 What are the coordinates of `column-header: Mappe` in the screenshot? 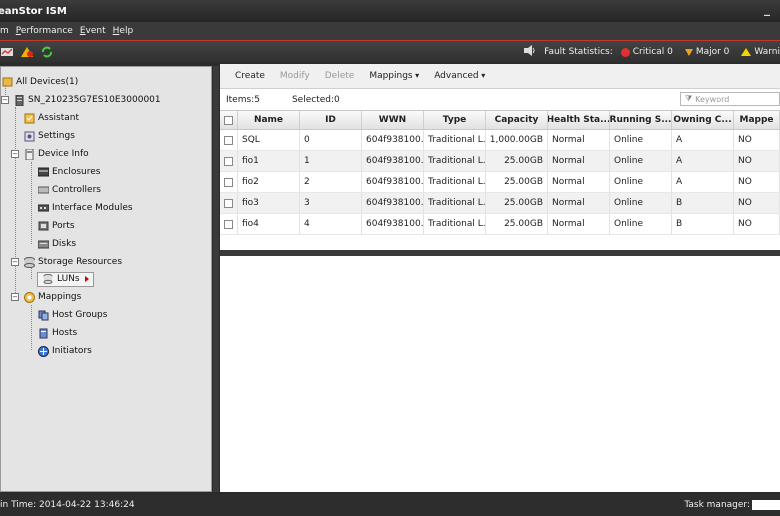 It's located at (757, 120).